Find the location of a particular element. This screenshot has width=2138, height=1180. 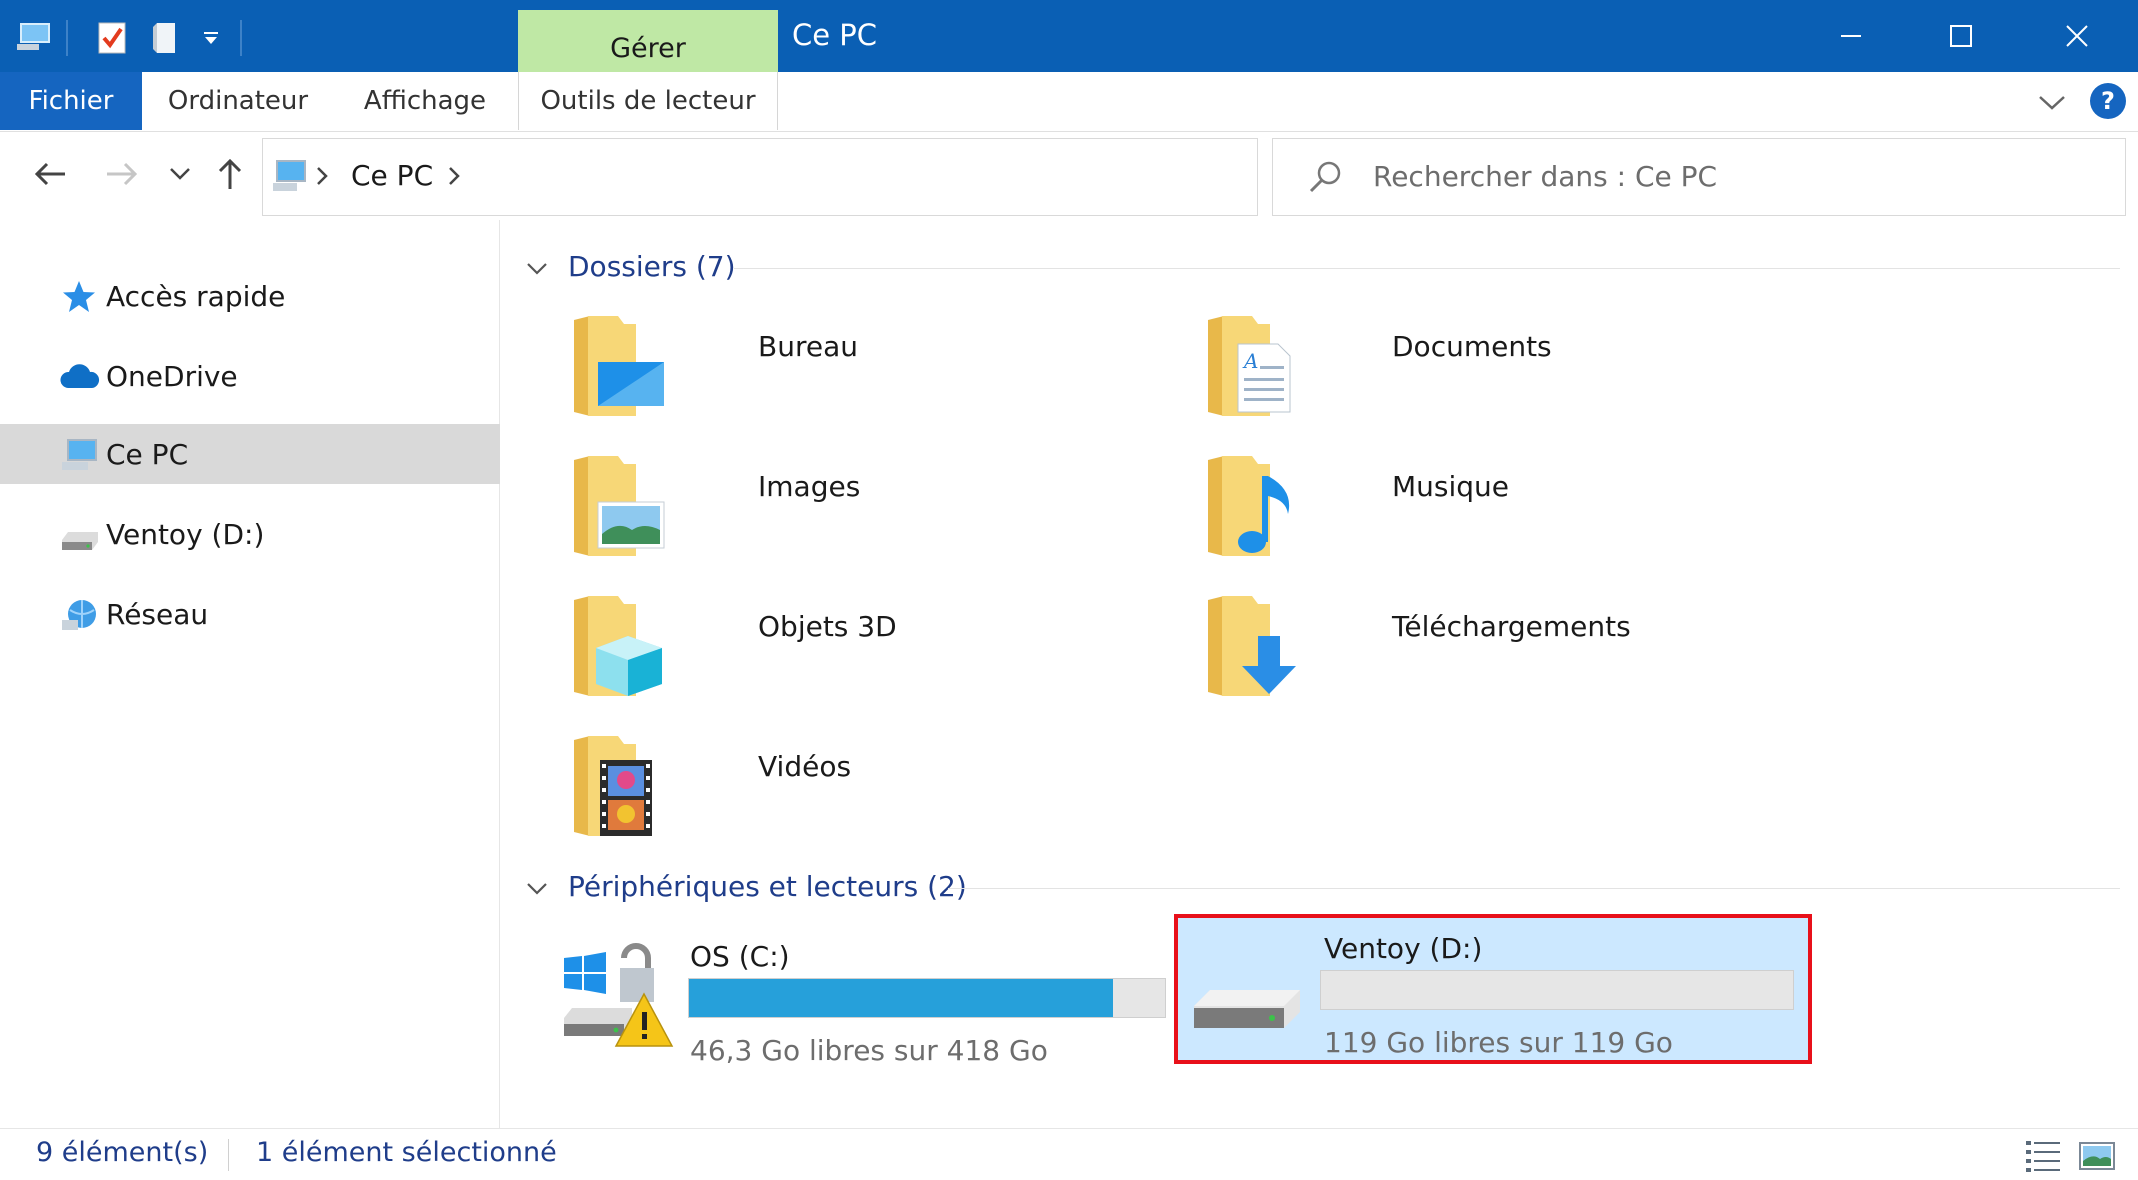

navigation-bar: Ce PC Rechercher dans : Ce PC is located at coordinates (1069, 176).